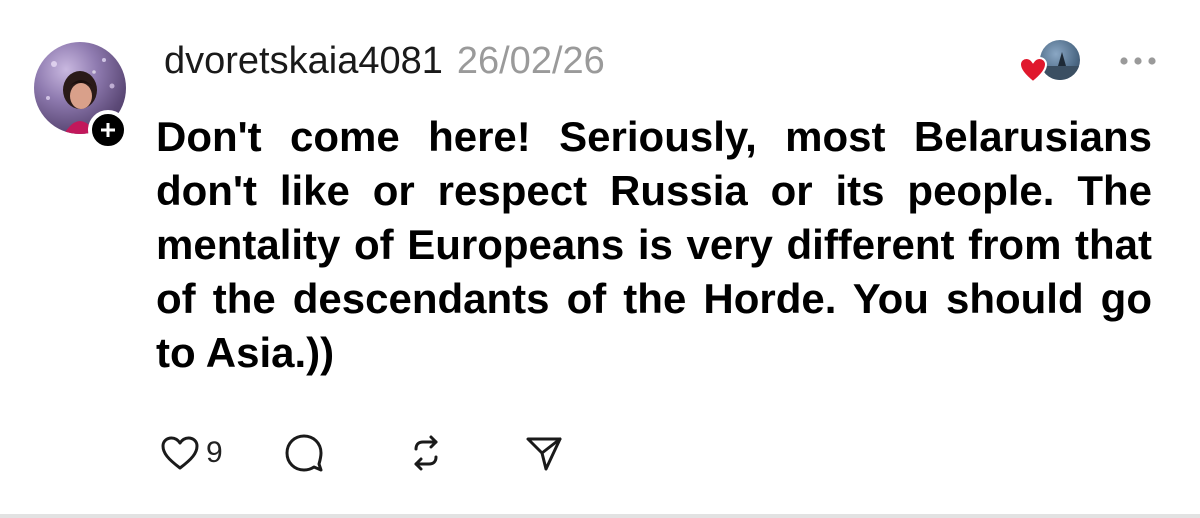 The width and height of the screenshot is (1200, 518). I want to click on post-divider, so click(600, 516).